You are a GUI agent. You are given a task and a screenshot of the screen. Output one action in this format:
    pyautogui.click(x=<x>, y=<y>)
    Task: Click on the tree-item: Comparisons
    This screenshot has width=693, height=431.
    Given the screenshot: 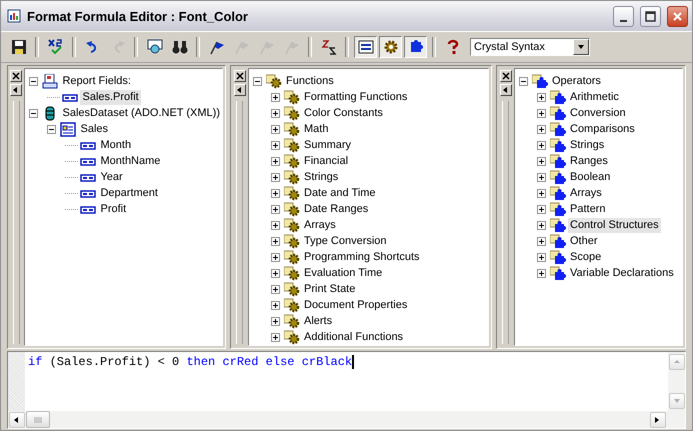 What is the action you would take?
    pyautogui.click(x=602, y=129)
    